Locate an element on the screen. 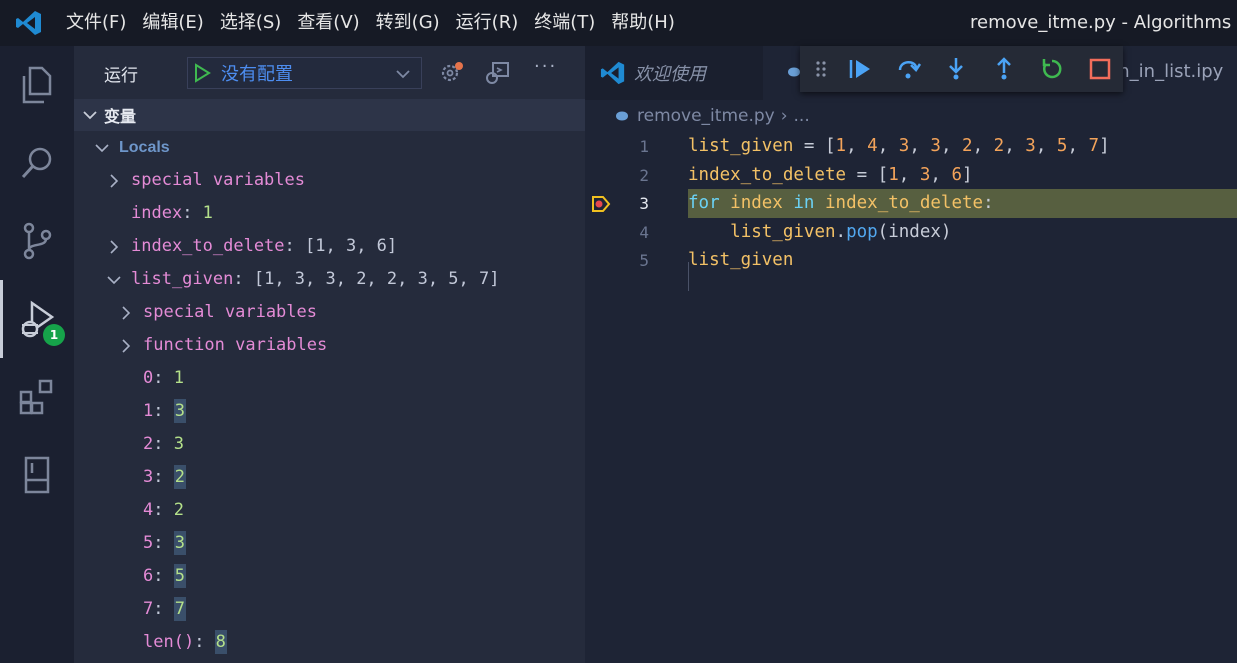 The image size is (1237, 663). variable-name: 4 is located at coordinates (148, 510).